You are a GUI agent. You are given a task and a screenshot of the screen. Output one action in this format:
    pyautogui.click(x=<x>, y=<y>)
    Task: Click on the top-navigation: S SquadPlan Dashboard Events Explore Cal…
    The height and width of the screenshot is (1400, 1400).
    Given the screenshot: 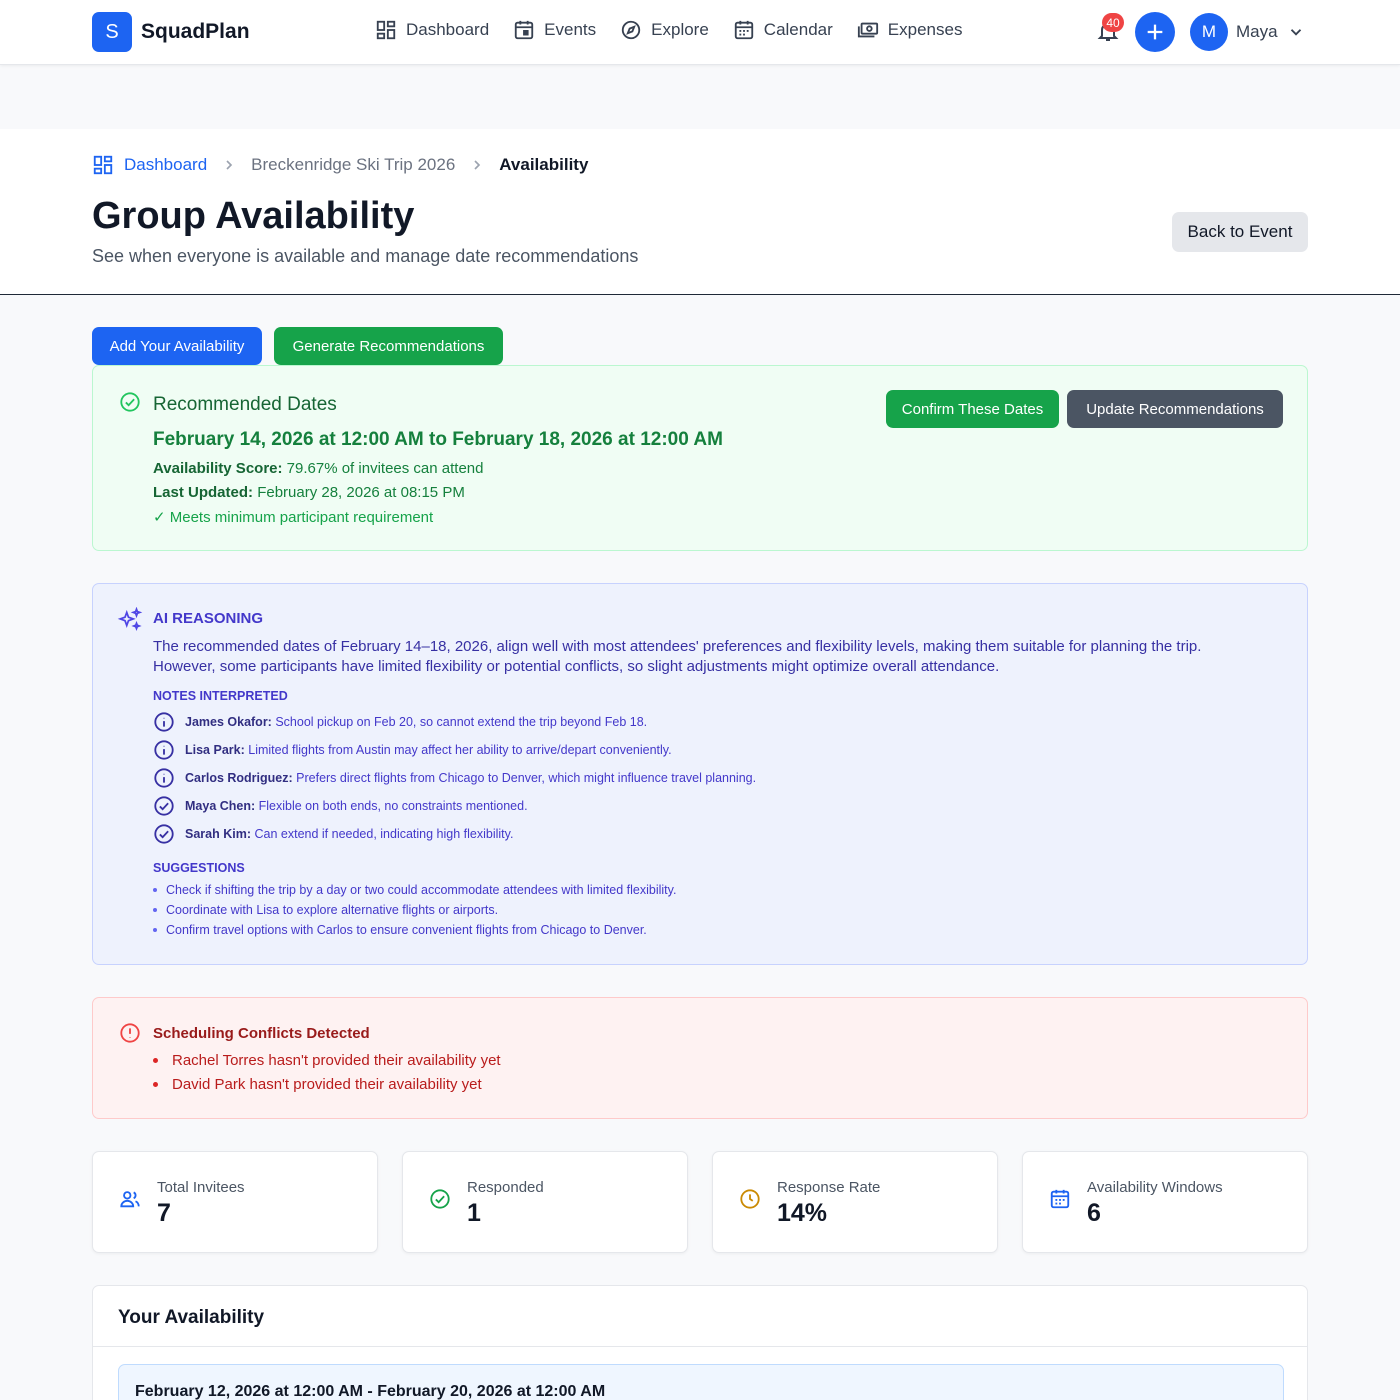 What is the action you would take?
    pyautogui.click(x=700, y=32)
    